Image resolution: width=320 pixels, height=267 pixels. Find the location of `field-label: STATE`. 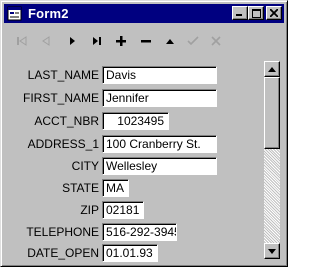

field-label: STATE is located at coordinates (80, 188).